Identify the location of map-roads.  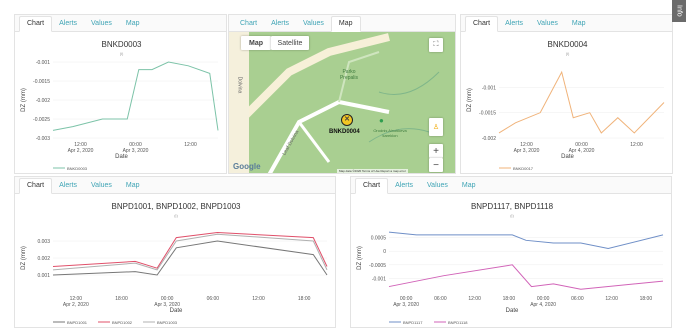
(342, 102).